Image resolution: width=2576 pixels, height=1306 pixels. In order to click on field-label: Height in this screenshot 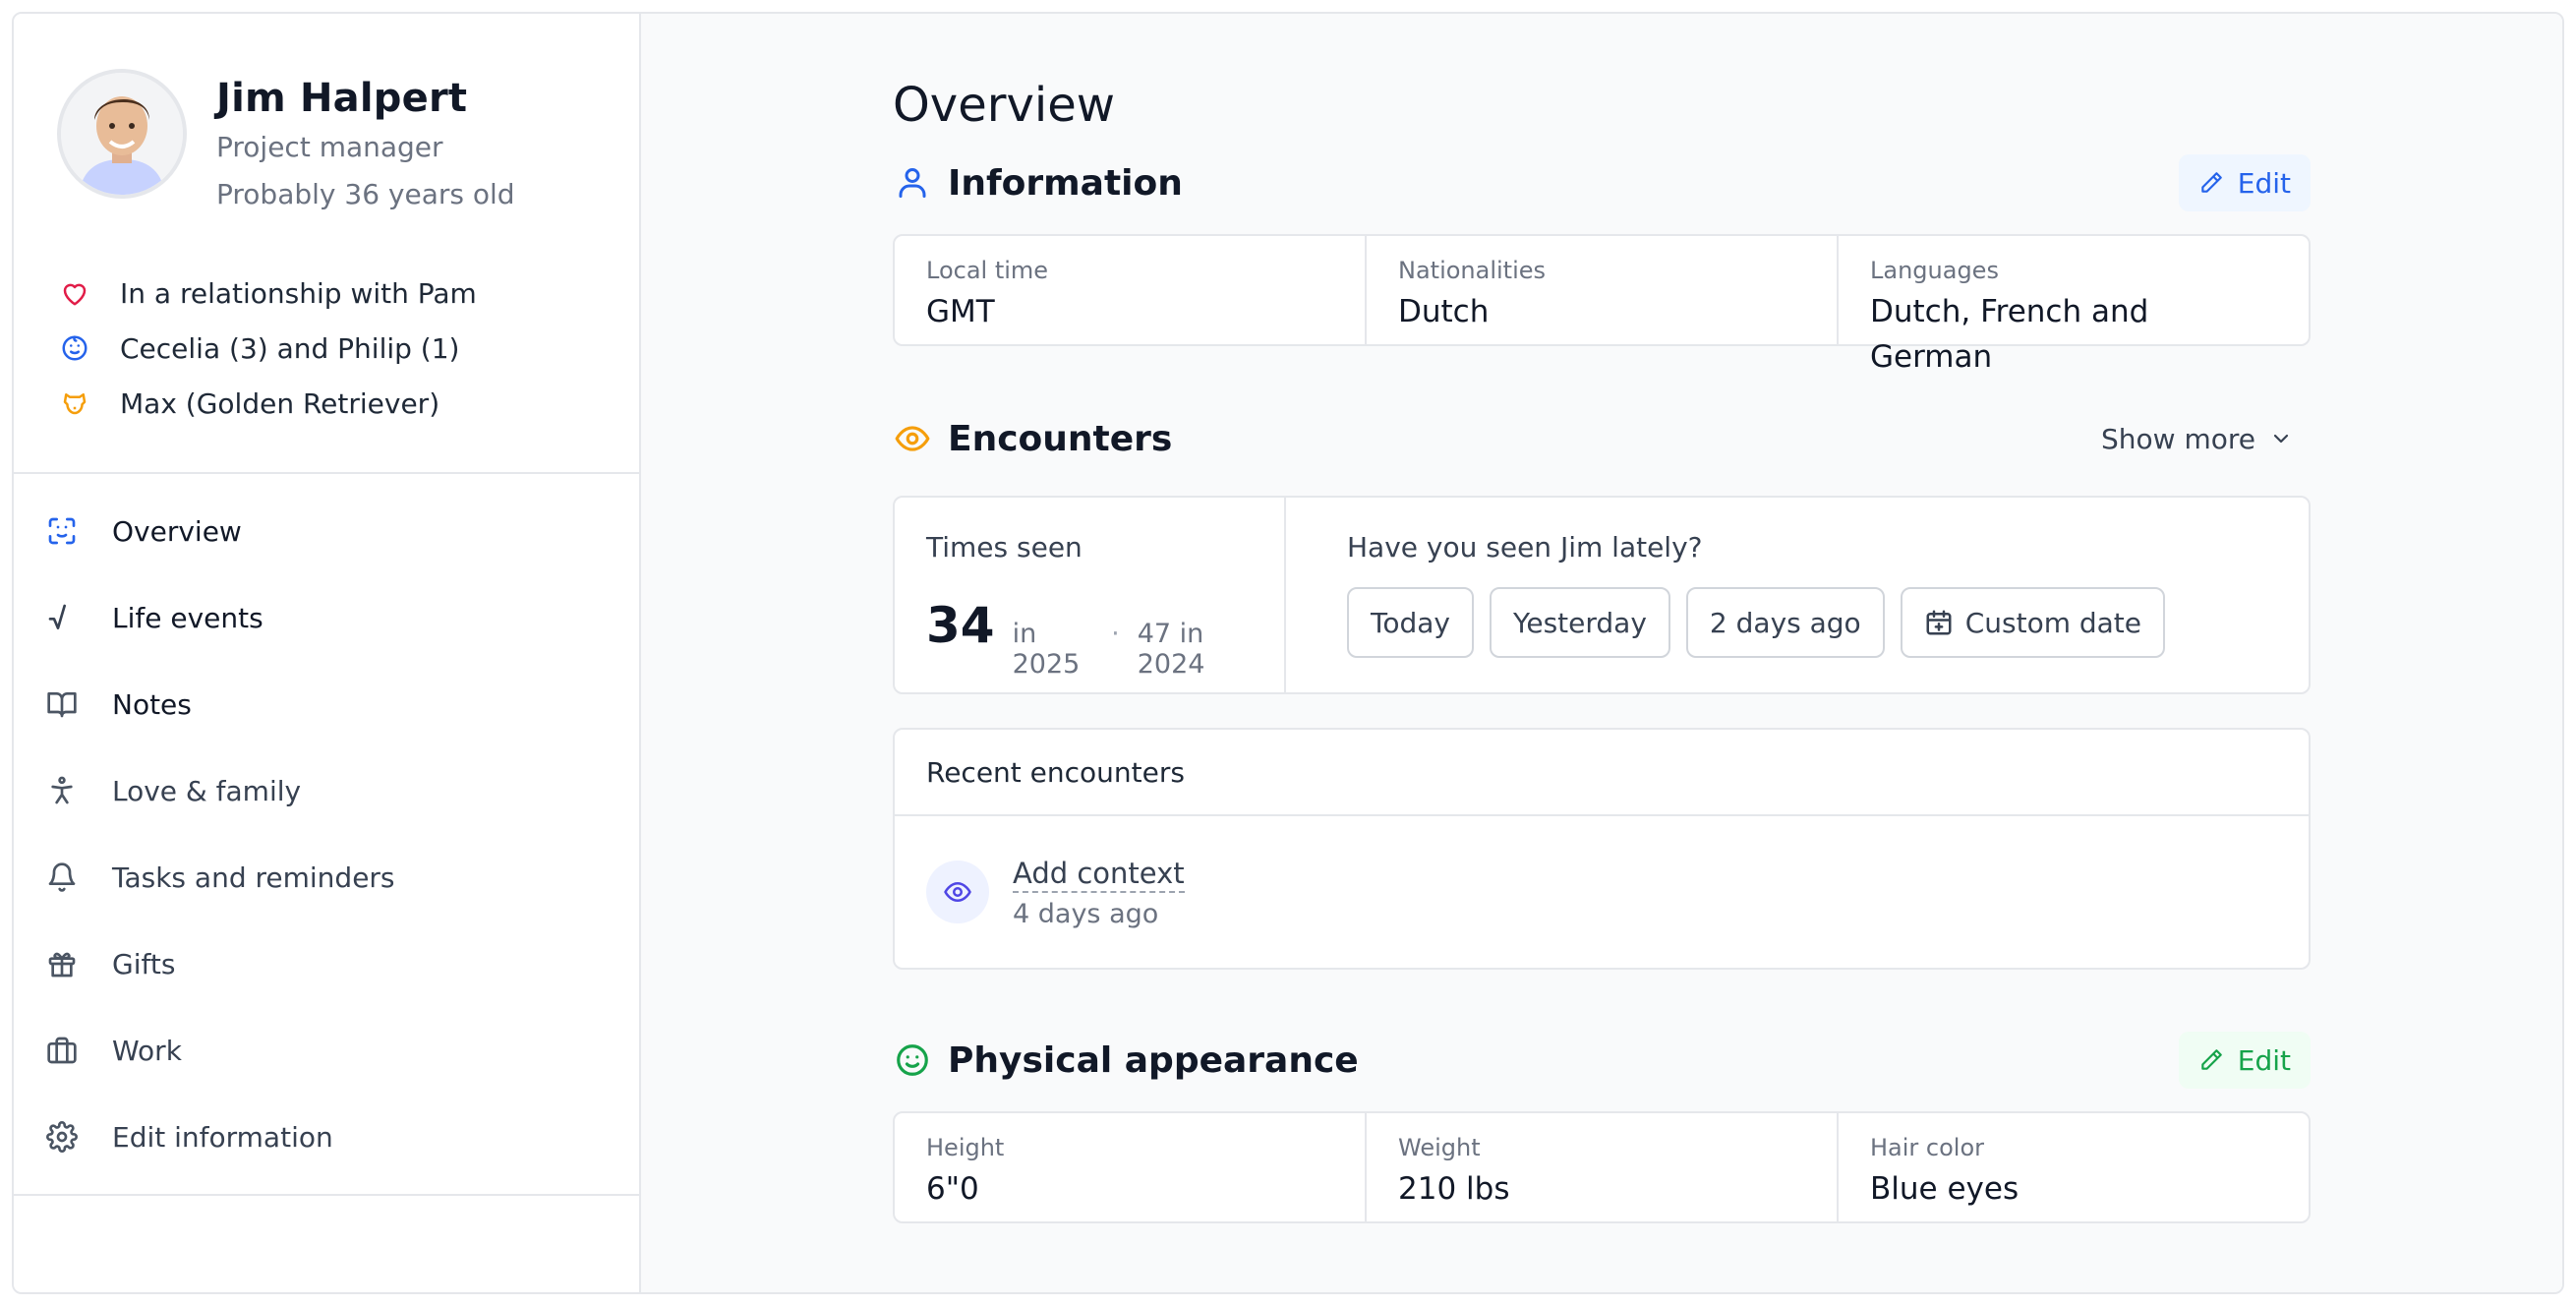, I will do `click(965, 1147)`.